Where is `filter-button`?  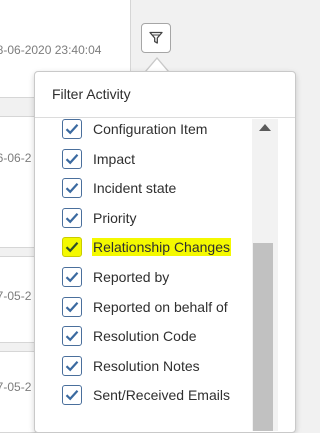 filter-button is located at coordinates (156, 38).